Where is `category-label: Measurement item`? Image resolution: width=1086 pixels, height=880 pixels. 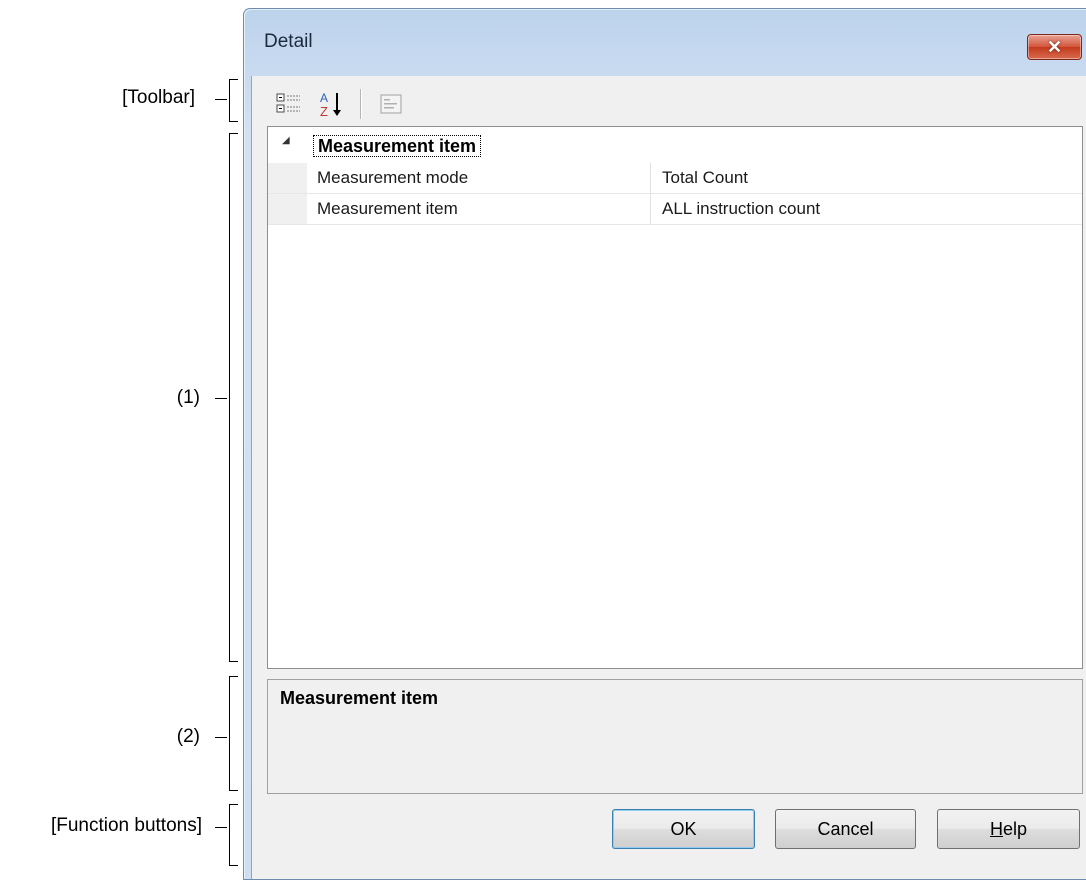
category-label: Measurement item is located at coordinates (397, 146).